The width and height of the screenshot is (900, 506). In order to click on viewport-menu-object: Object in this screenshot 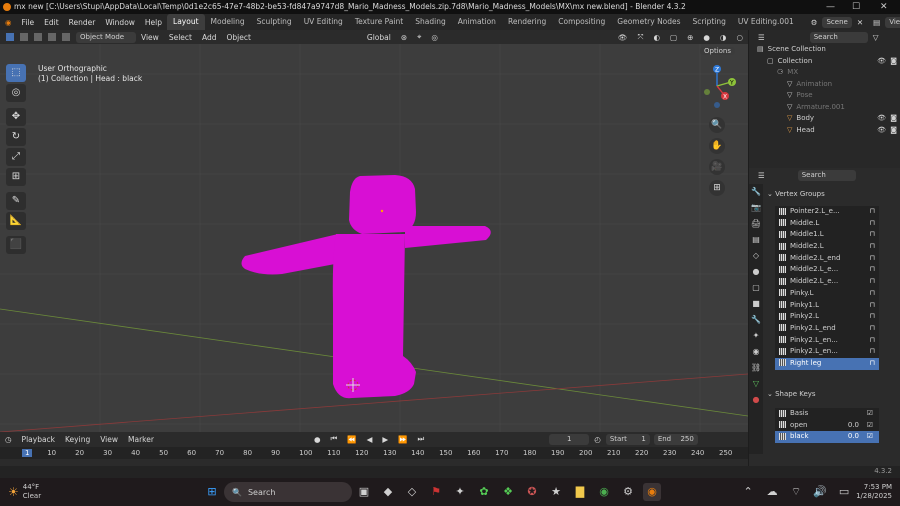, I will do `click(238, 37)`.